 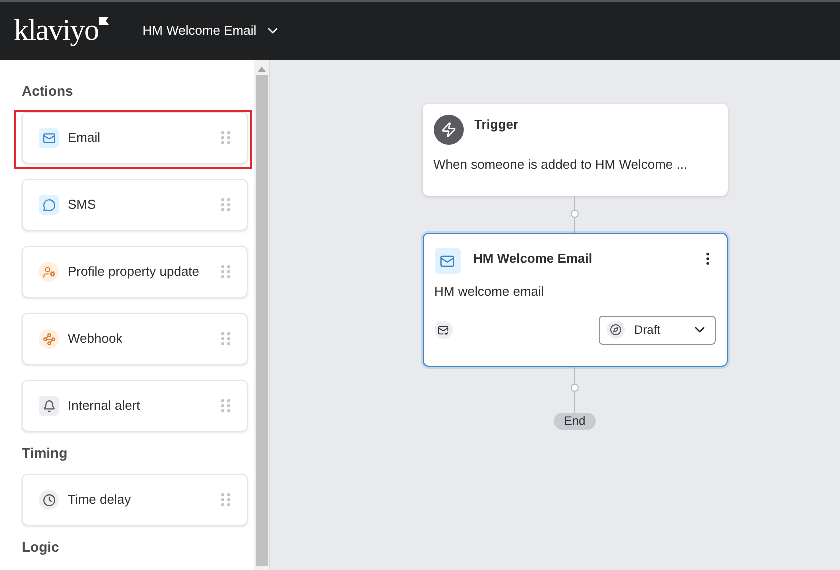 I want to click on action-label: Profile property update, so click(x=134, y=272).